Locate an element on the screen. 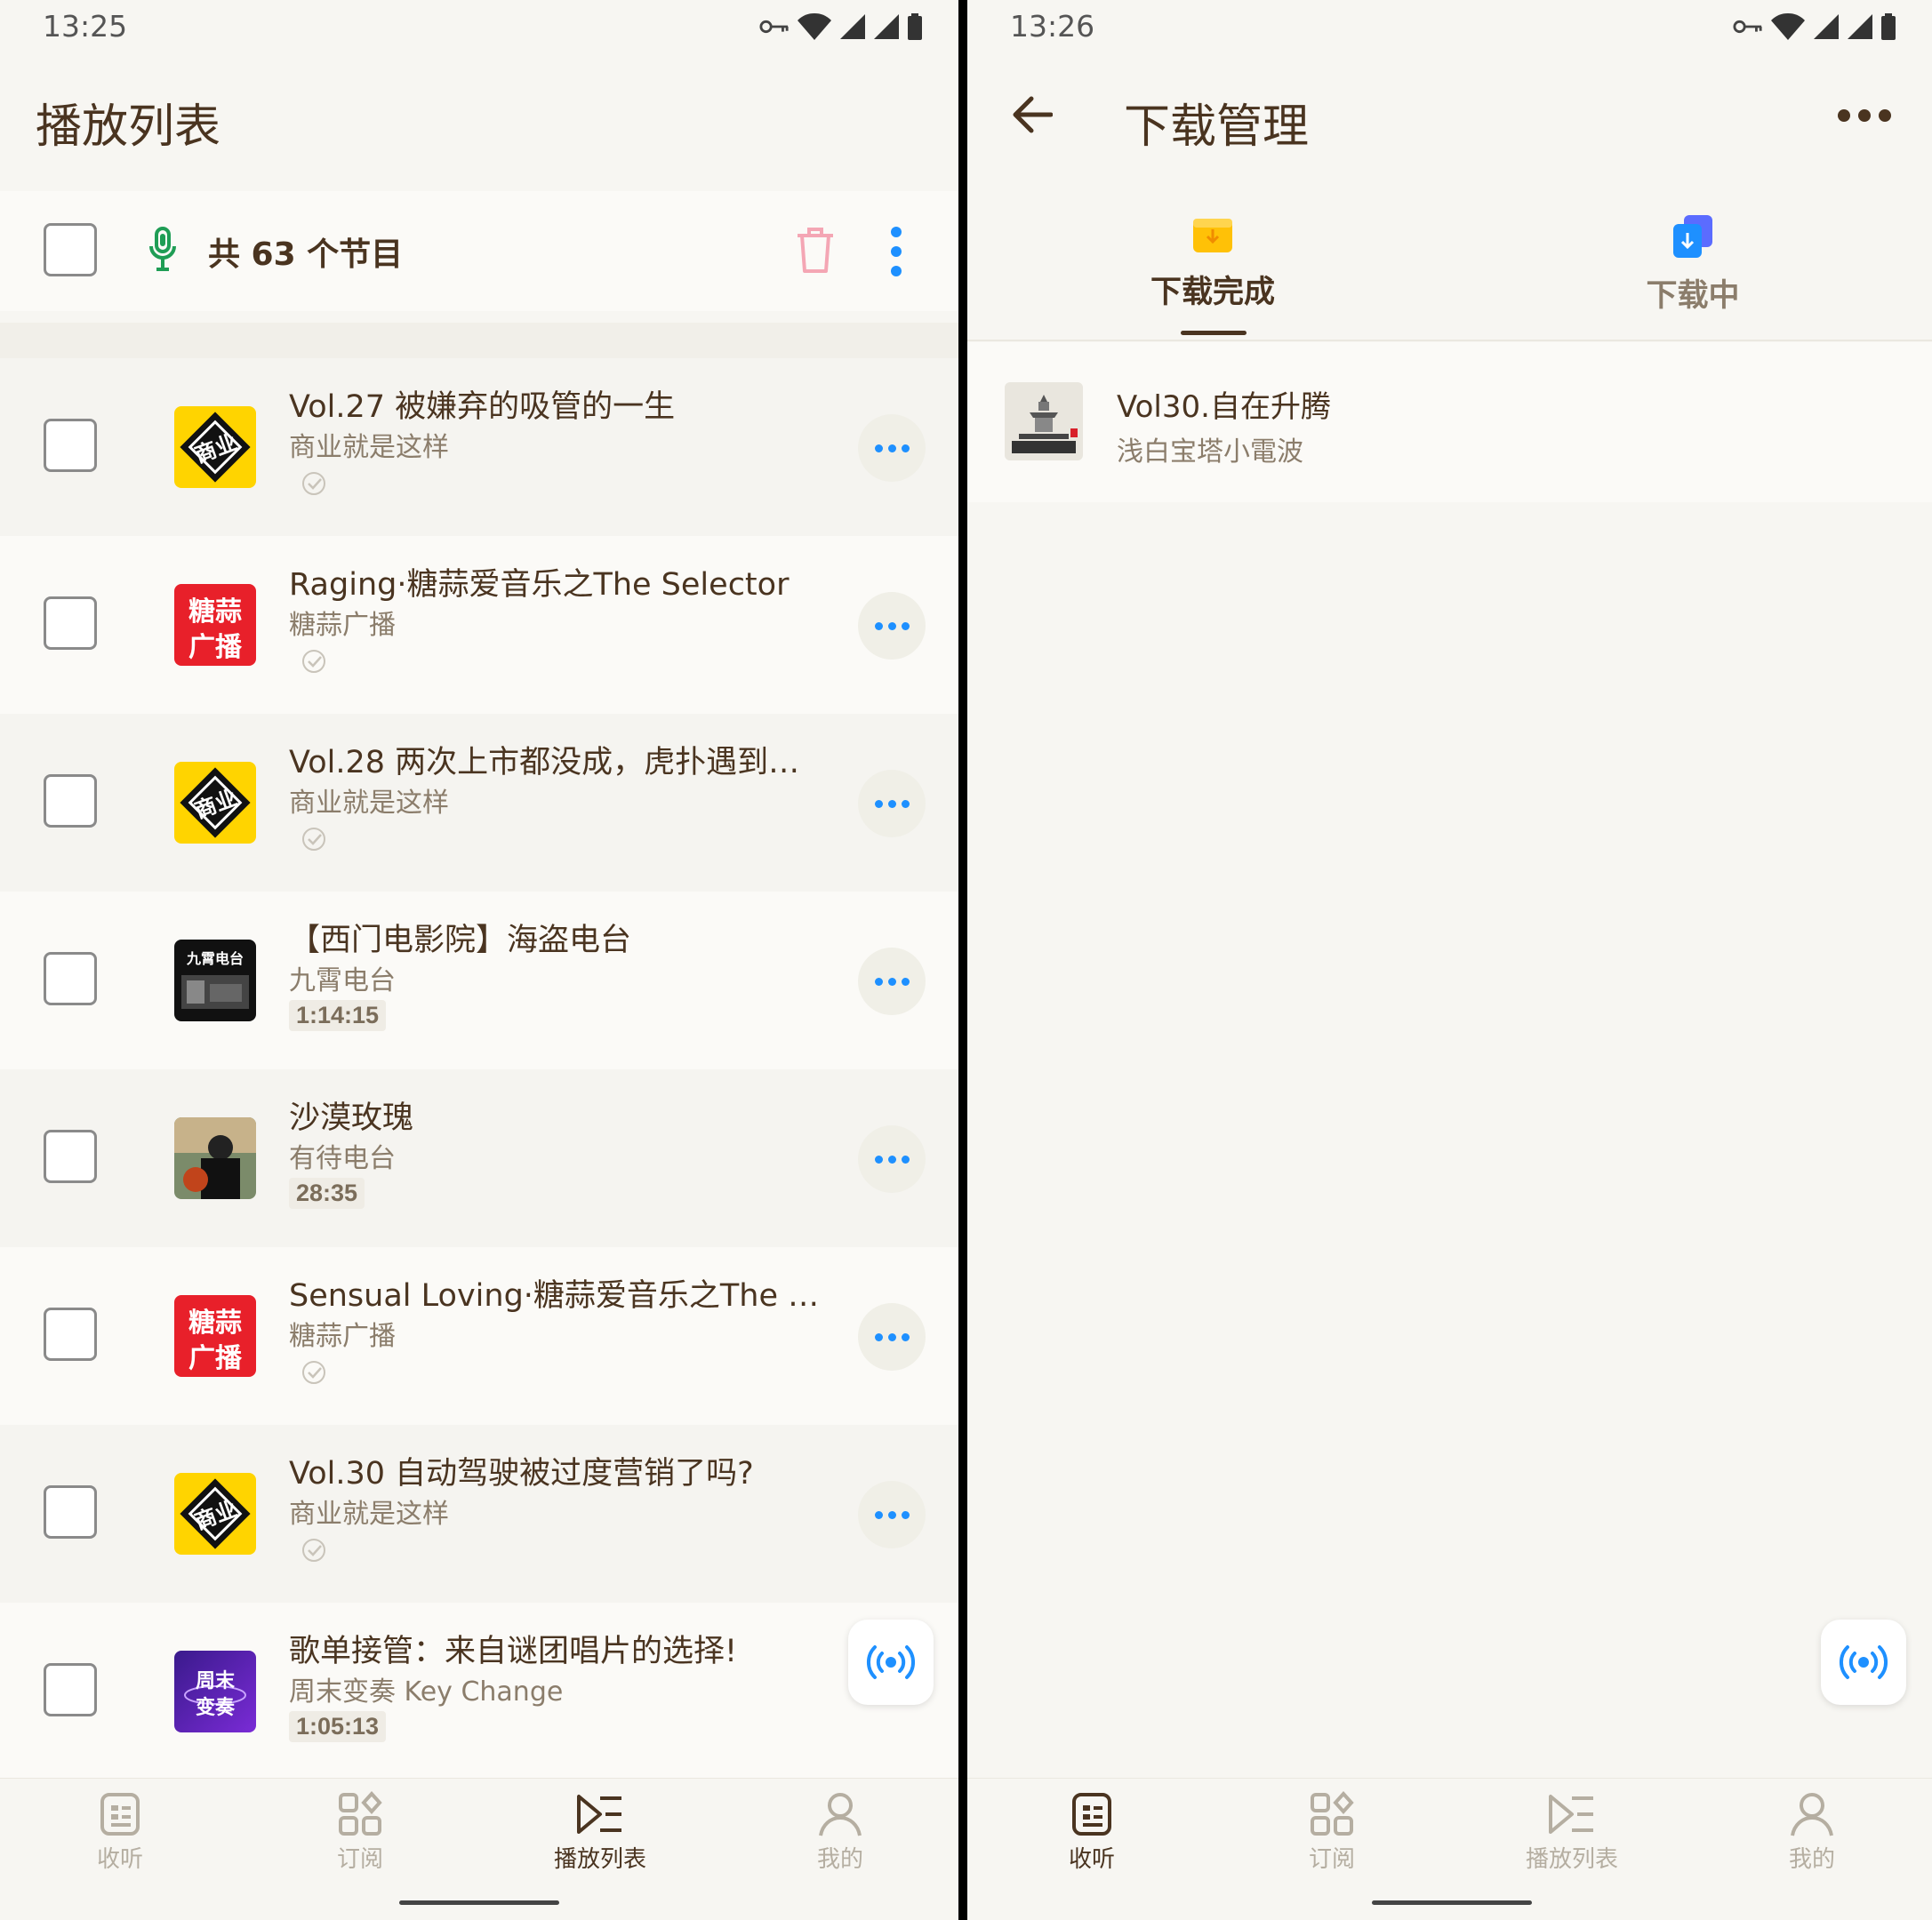  download-podcast: 浅白宝塔小電波 is located at coordinates (1210, 452).